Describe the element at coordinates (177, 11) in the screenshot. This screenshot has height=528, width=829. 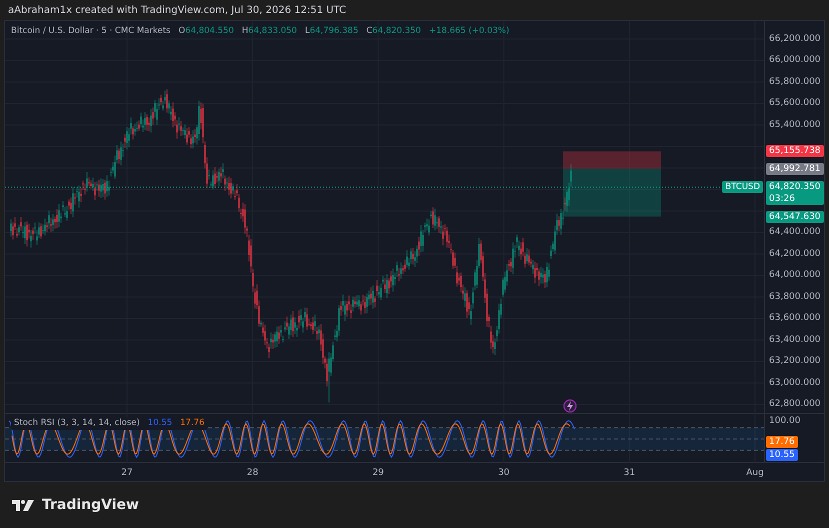
I see `chart-caption: aAbraham1x created with TradingView.com, Jul 30, 2026 12:51 UTC` at that location.